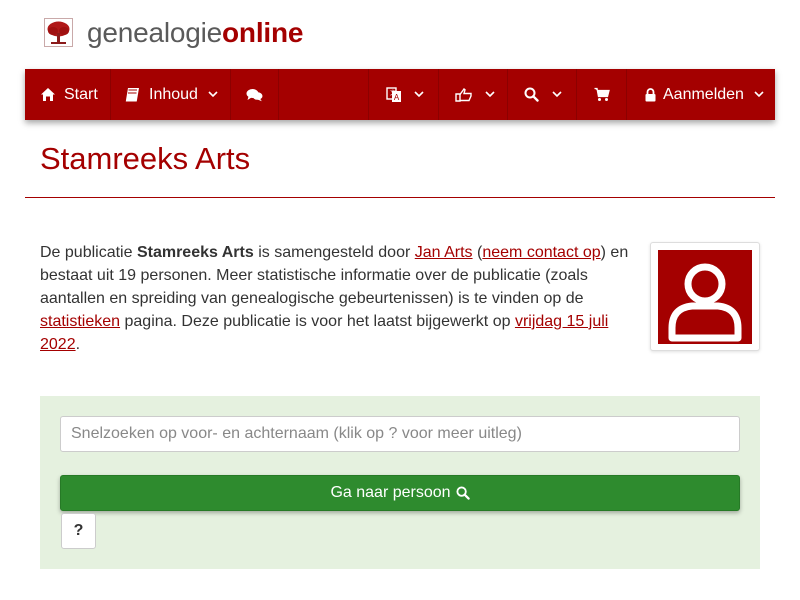 This screenshot has width=800, height=600. I want to click on author-avatar, so click(705, 296).